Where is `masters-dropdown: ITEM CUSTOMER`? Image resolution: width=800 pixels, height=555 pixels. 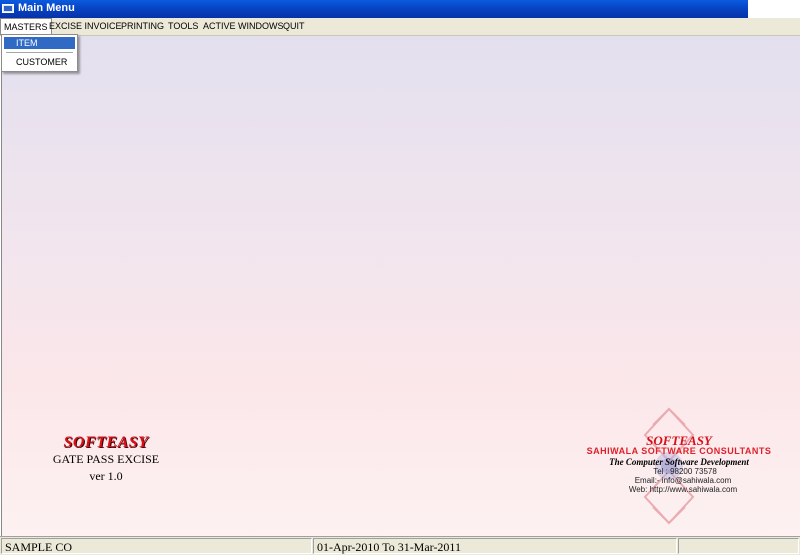
masters-dropdown: ITEM CUSTOMER is located at coordinates (39, 53).